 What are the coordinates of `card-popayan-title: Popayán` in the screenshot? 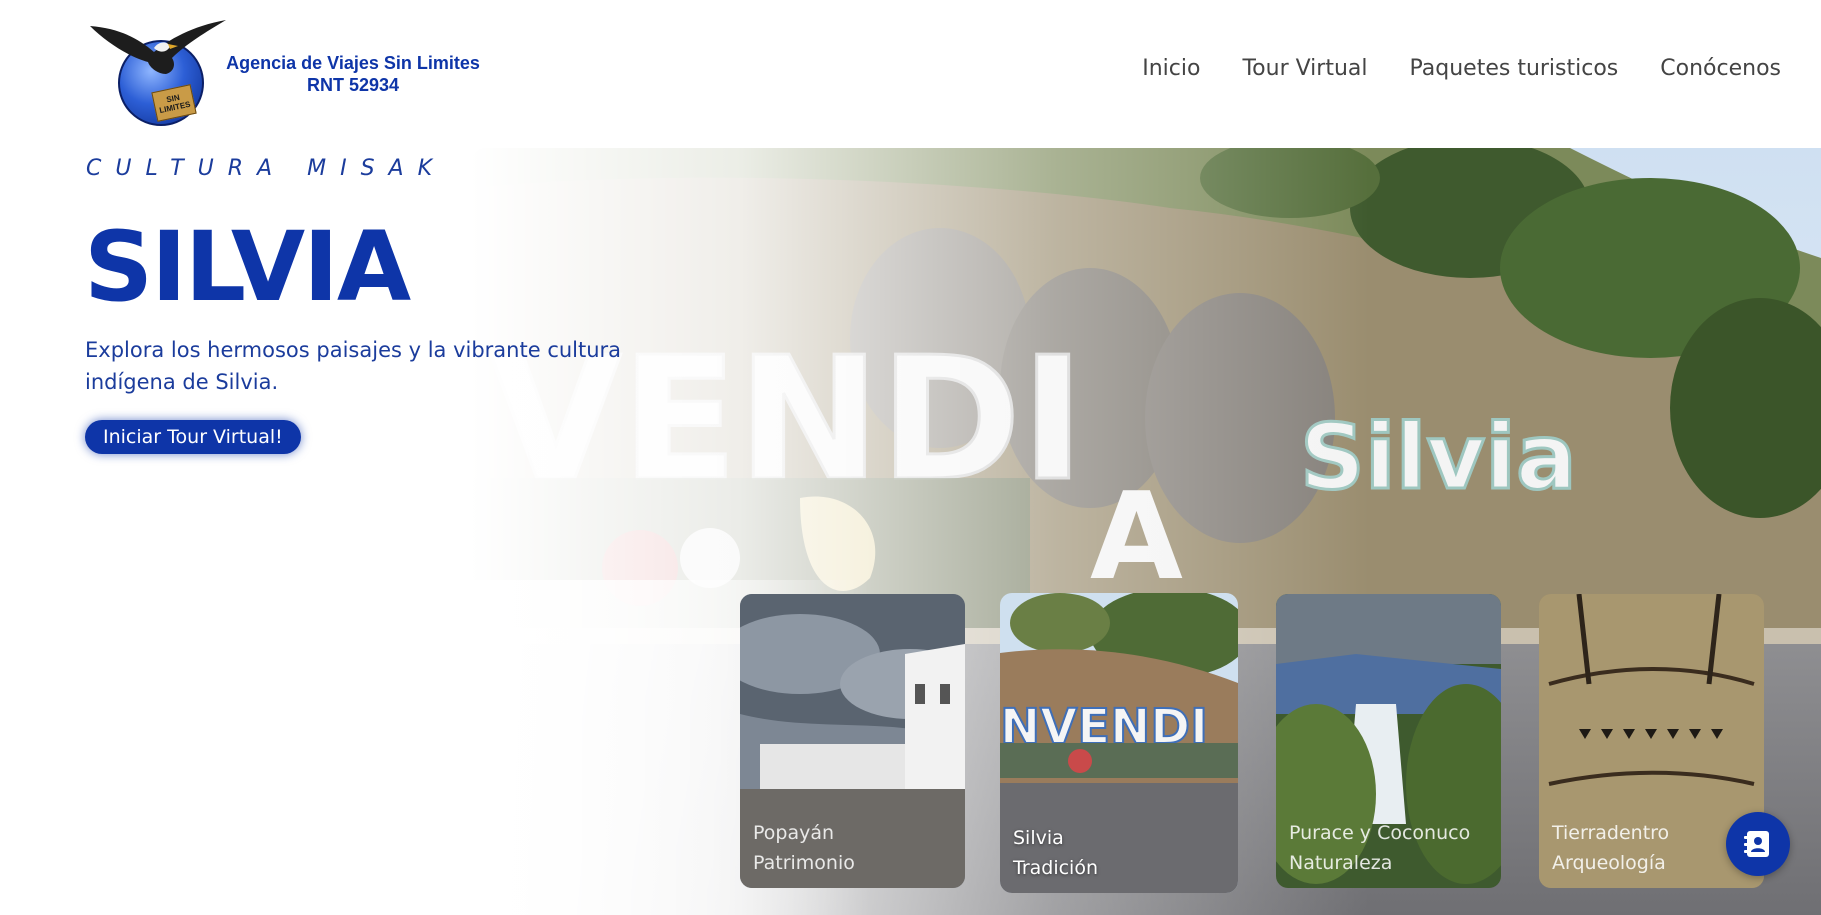 It's located at (794, 833).